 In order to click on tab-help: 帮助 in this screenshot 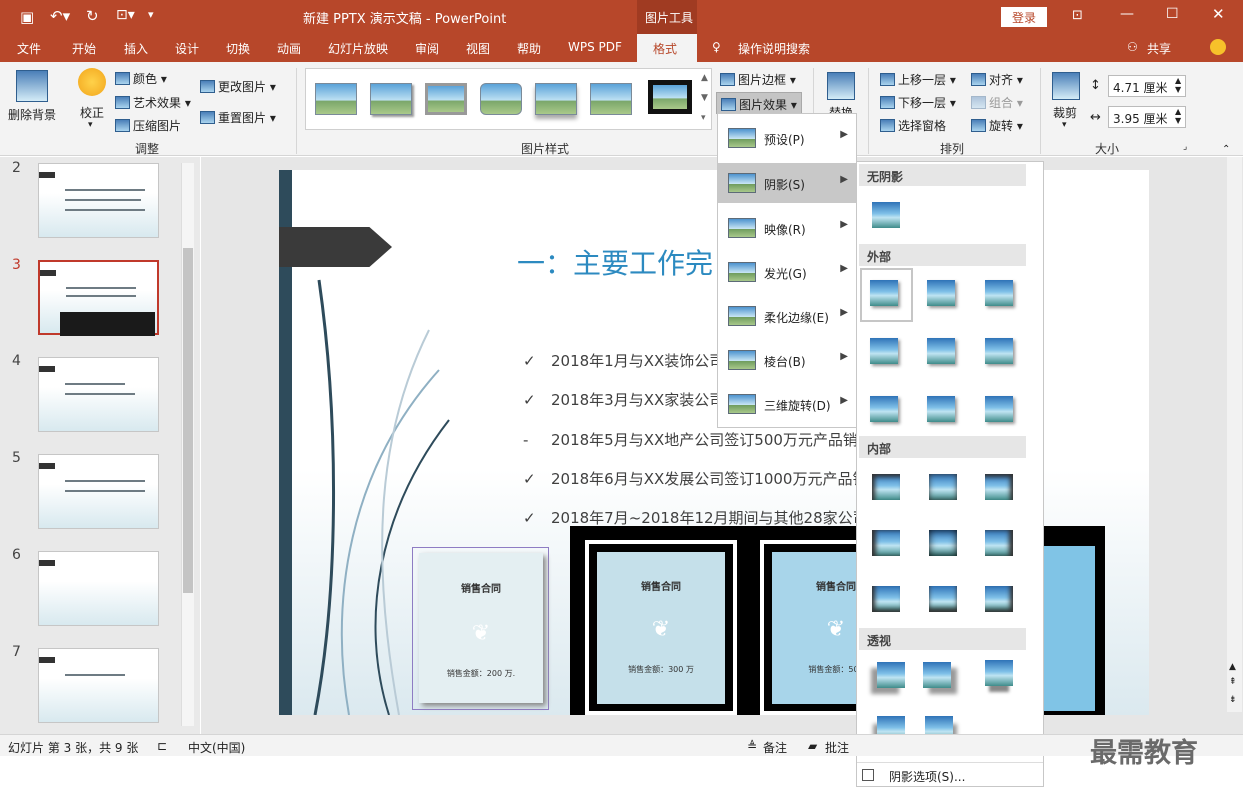, I will do `click(529, 48)`.